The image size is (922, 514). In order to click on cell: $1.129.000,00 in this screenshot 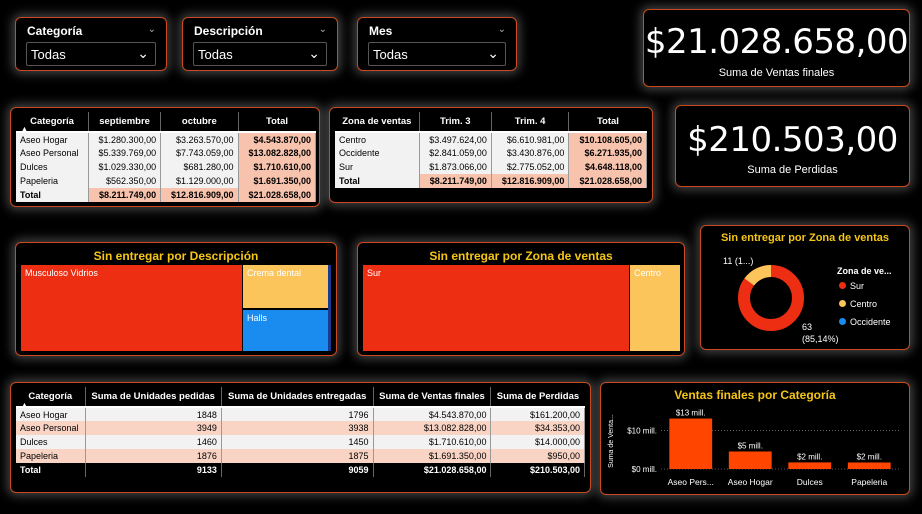, I will do `click(199, 181)`.